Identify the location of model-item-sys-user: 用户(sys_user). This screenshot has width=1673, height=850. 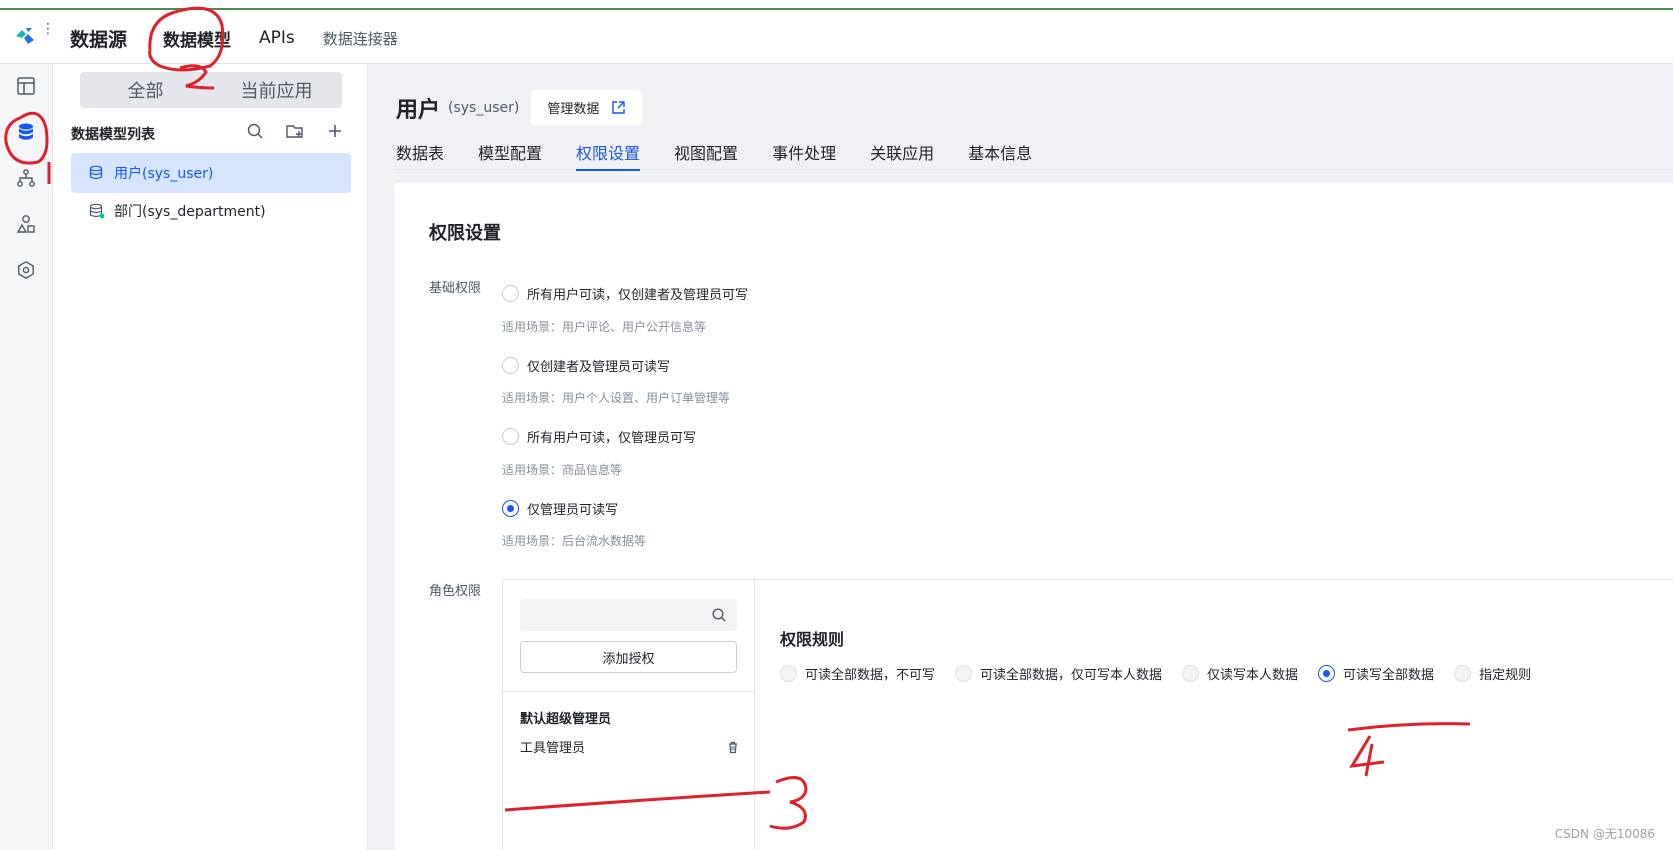
(211, 173).